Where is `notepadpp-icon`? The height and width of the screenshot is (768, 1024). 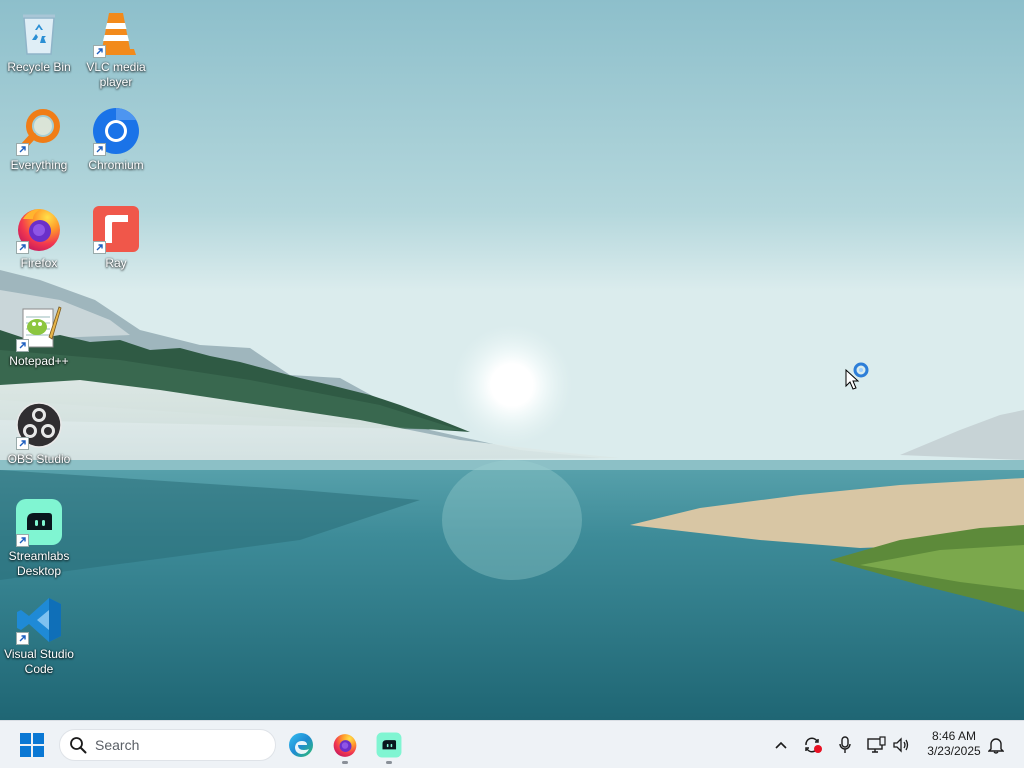
notepadpp-icon is located at coordinates (39, 327).